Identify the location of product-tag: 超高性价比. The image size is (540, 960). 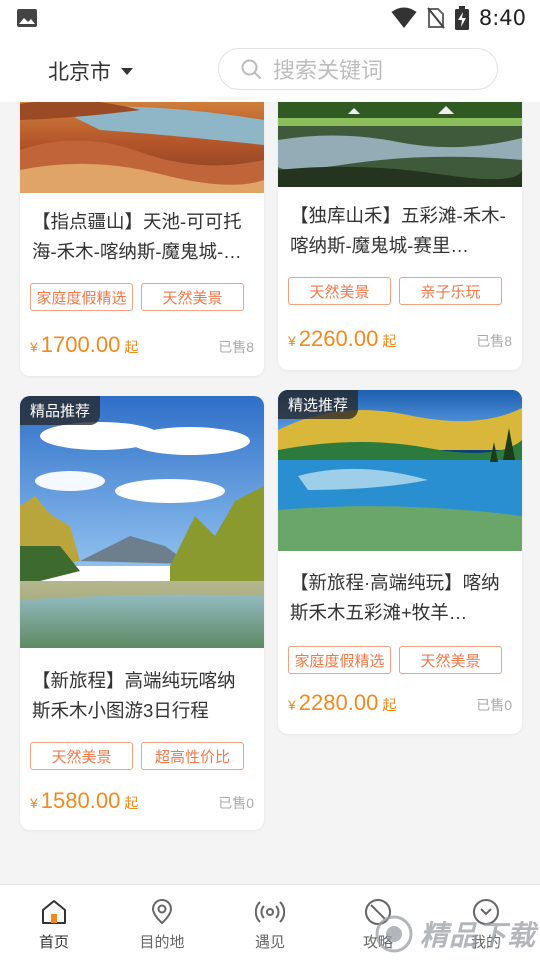
(192, 756).